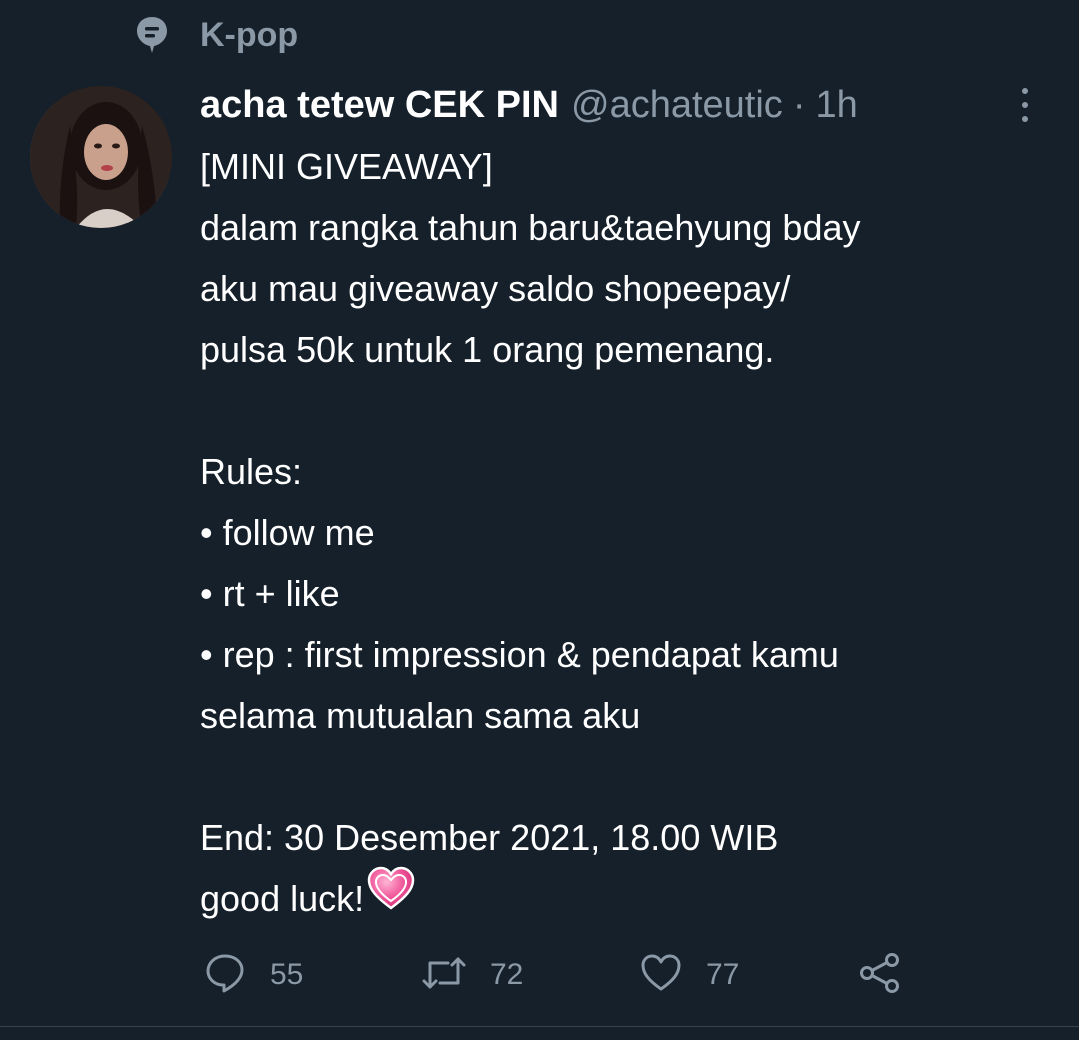 This screenshot has height=1040, width=1079. I want to click on tweet-line: Rules:, so click(251, 471).